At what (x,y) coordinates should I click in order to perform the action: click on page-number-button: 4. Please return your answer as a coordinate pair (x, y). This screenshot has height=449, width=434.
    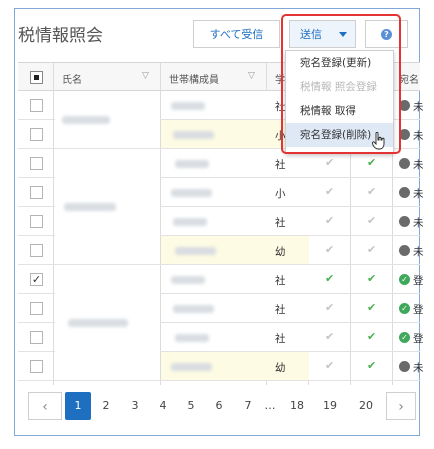
    Looking at the image, I should click on (163, 406).